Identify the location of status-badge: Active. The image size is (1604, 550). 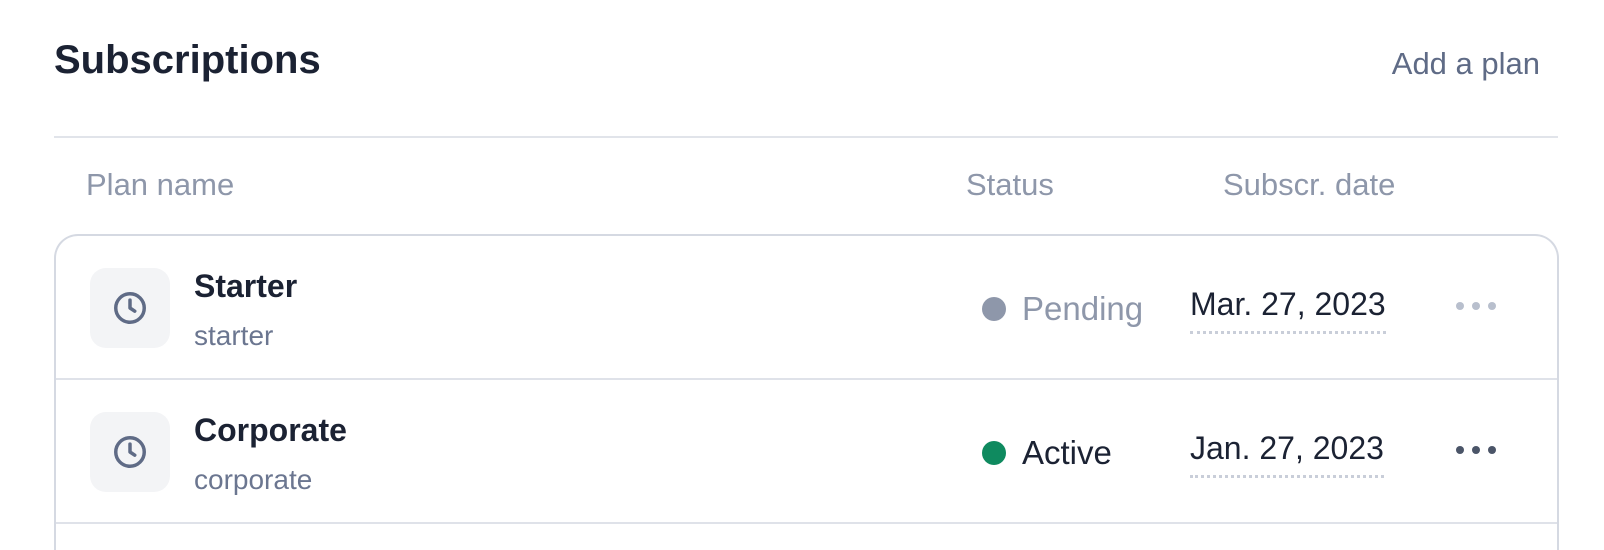
(1047, 453).